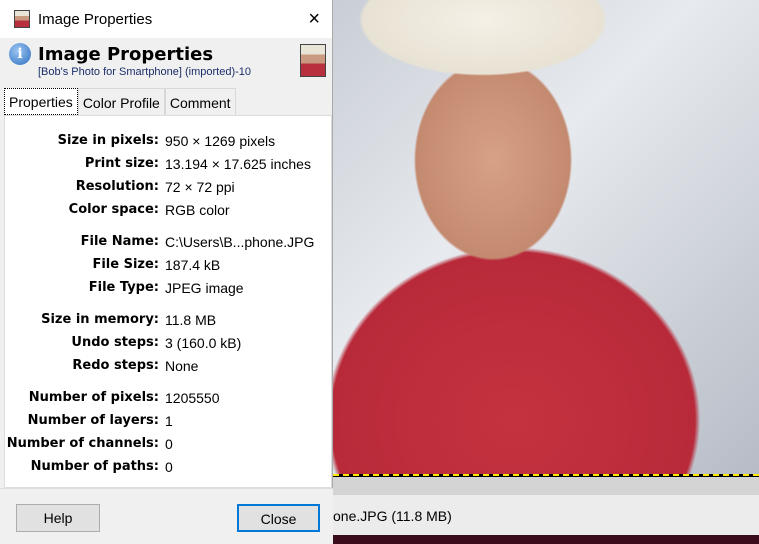  I want to click on property-value: 950 × 1269 pixels, so click(220, 141).